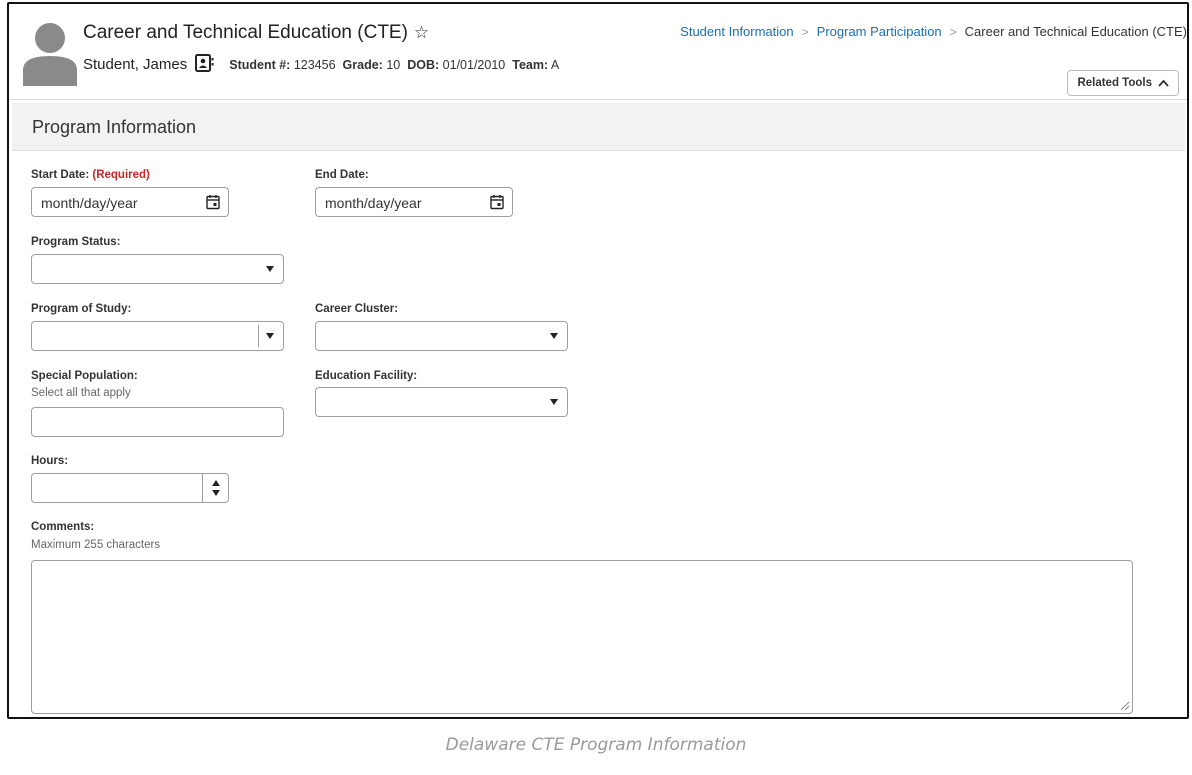 This screenshot has width=1192, height=775. What do you see at coordinates (366, 376) in the screenshot?
I see `education-facility-label: Education Facility:` at bounding box center [366, 376].